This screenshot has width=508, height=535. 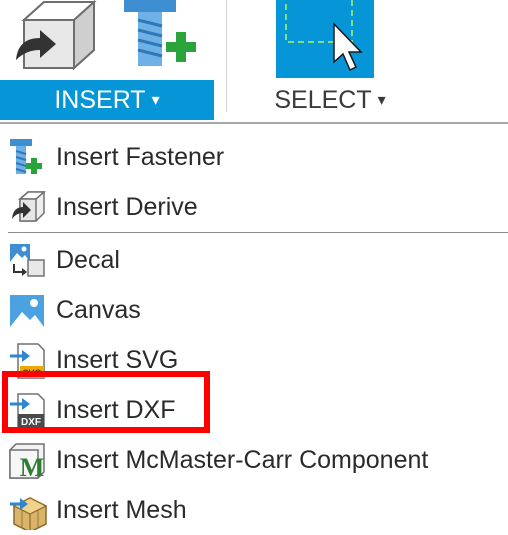 What do you see at coordinates (323, 100) in the screenshot?
I see `tab-select-label: SELECT` at bounding box center [323, 100].